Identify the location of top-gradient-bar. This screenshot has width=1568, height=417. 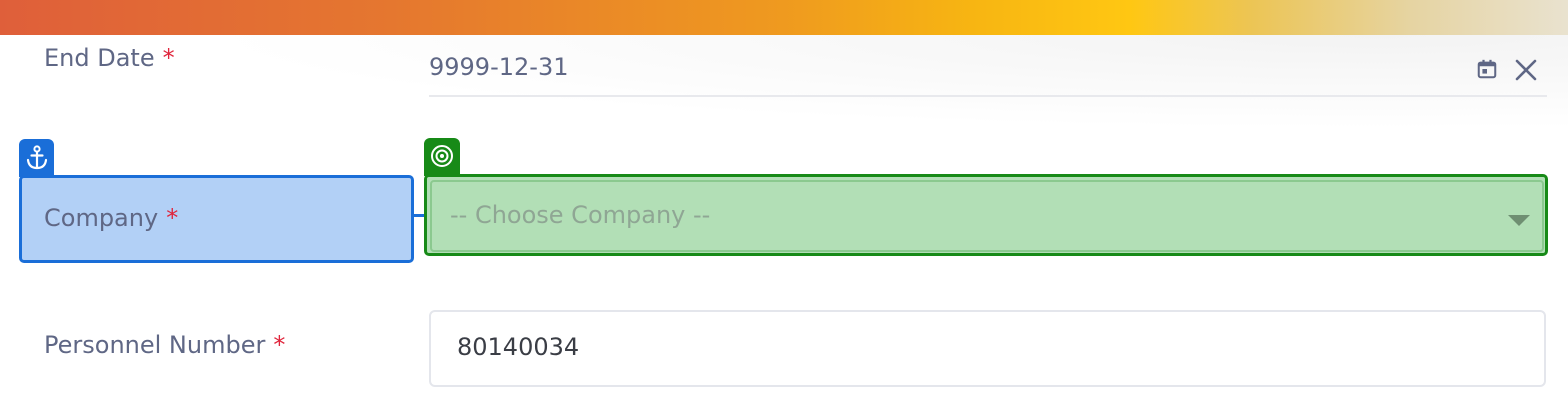
(784, 17).